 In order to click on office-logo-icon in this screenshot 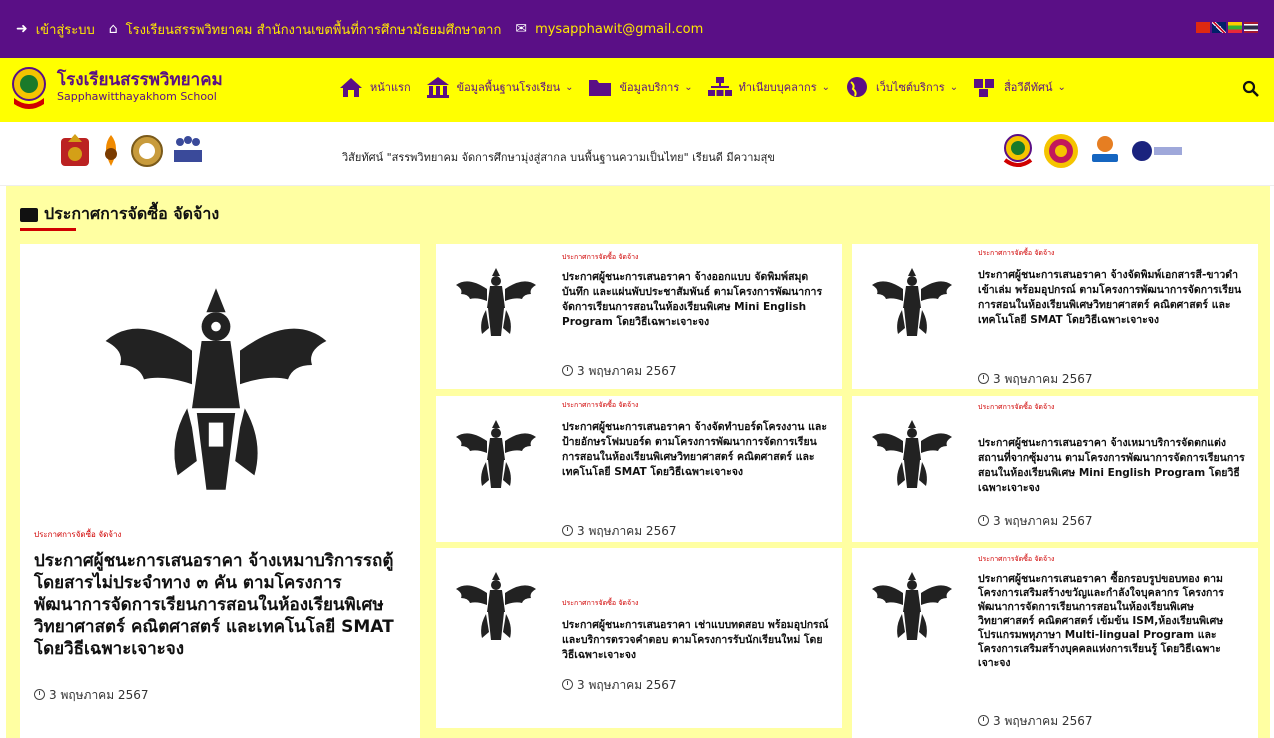, I will do `click(188, 149)`.